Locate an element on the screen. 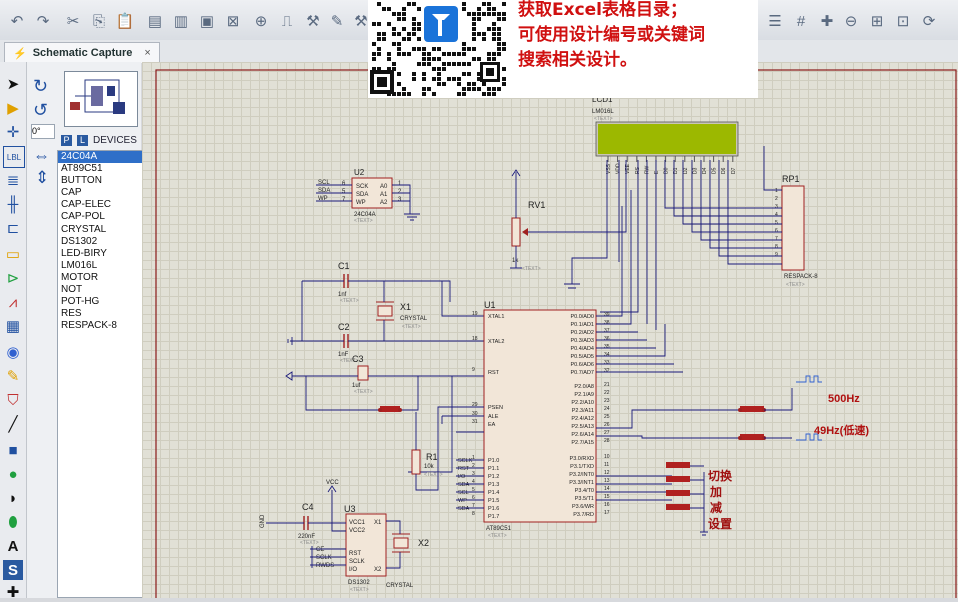  marker-icon: ✚ is located at coordinates (13, 592).